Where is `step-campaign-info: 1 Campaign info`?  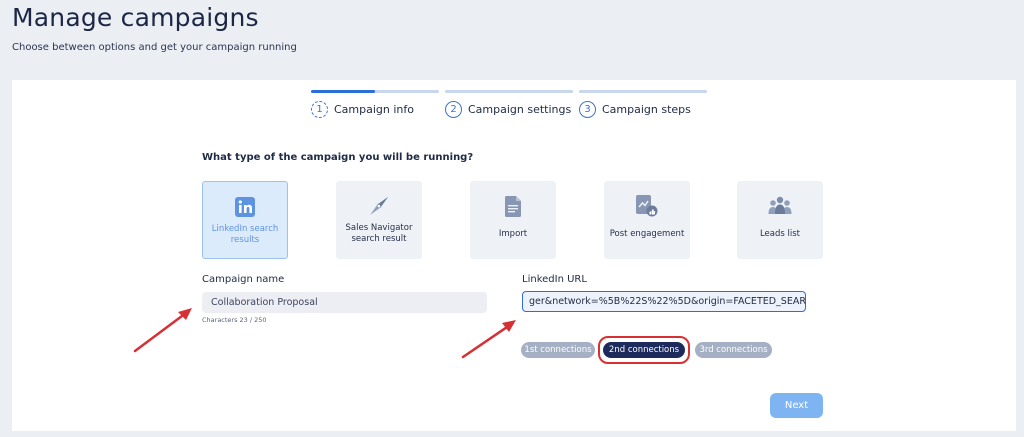 step-campaign-info: 1 Campaign info is located at coordinates (362, 109).